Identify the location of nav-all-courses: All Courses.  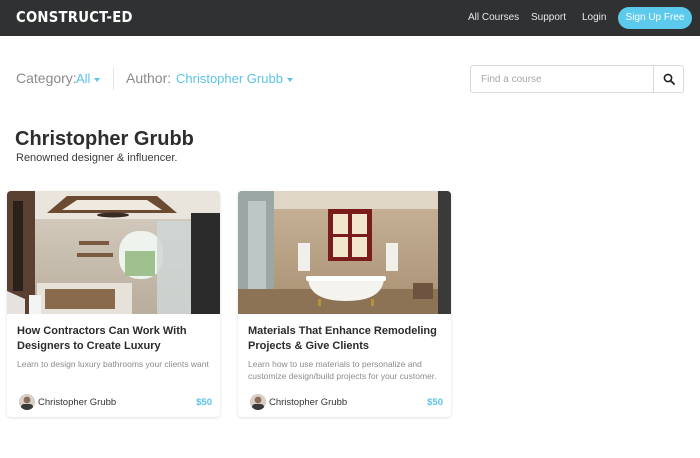
(493, 17).